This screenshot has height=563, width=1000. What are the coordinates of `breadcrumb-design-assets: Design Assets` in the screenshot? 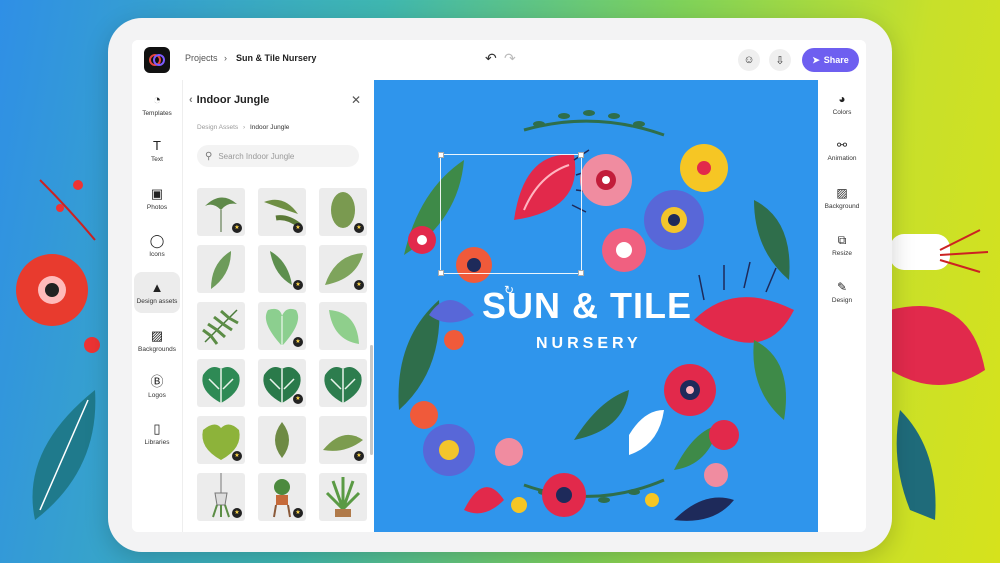 It's located at (217, 127).